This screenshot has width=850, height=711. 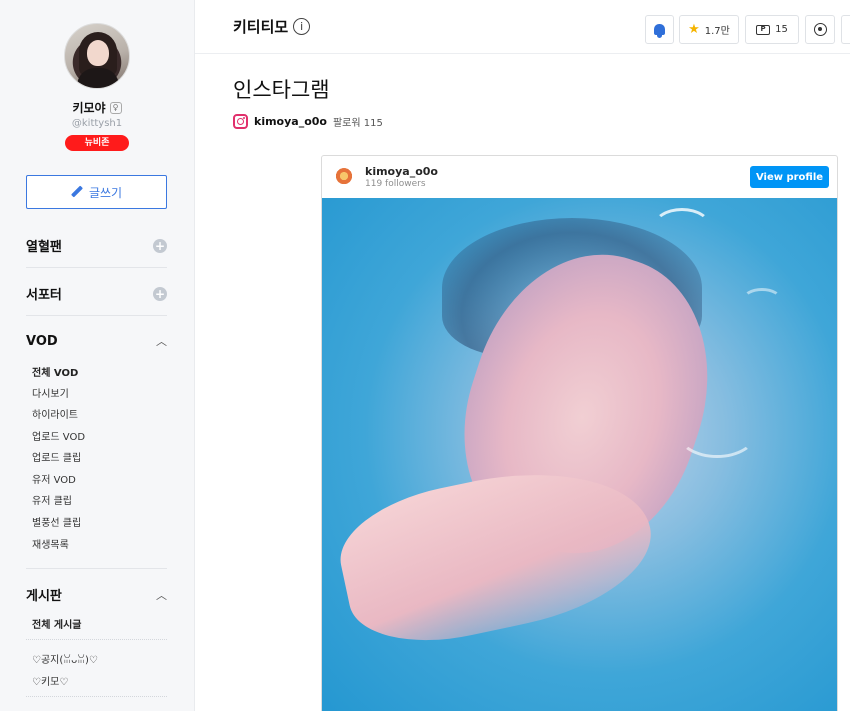 What do you see at coordinates (401, 171) in the screenshot?
I see `embed-username: kimoya_o0o` at bounding box center [401, 171].